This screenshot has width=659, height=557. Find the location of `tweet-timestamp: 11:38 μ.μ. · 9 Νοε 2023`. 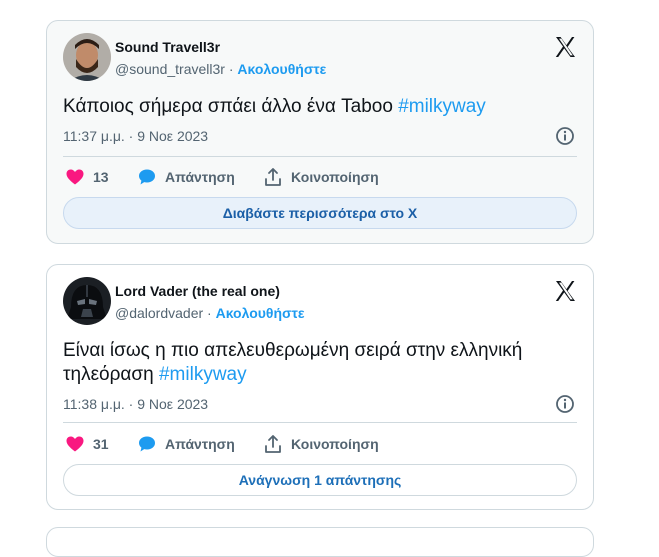

tweet-timestamp: 11:38 μ.μ. · 9 Νοε 2023 is located at coordinates (135, 404).